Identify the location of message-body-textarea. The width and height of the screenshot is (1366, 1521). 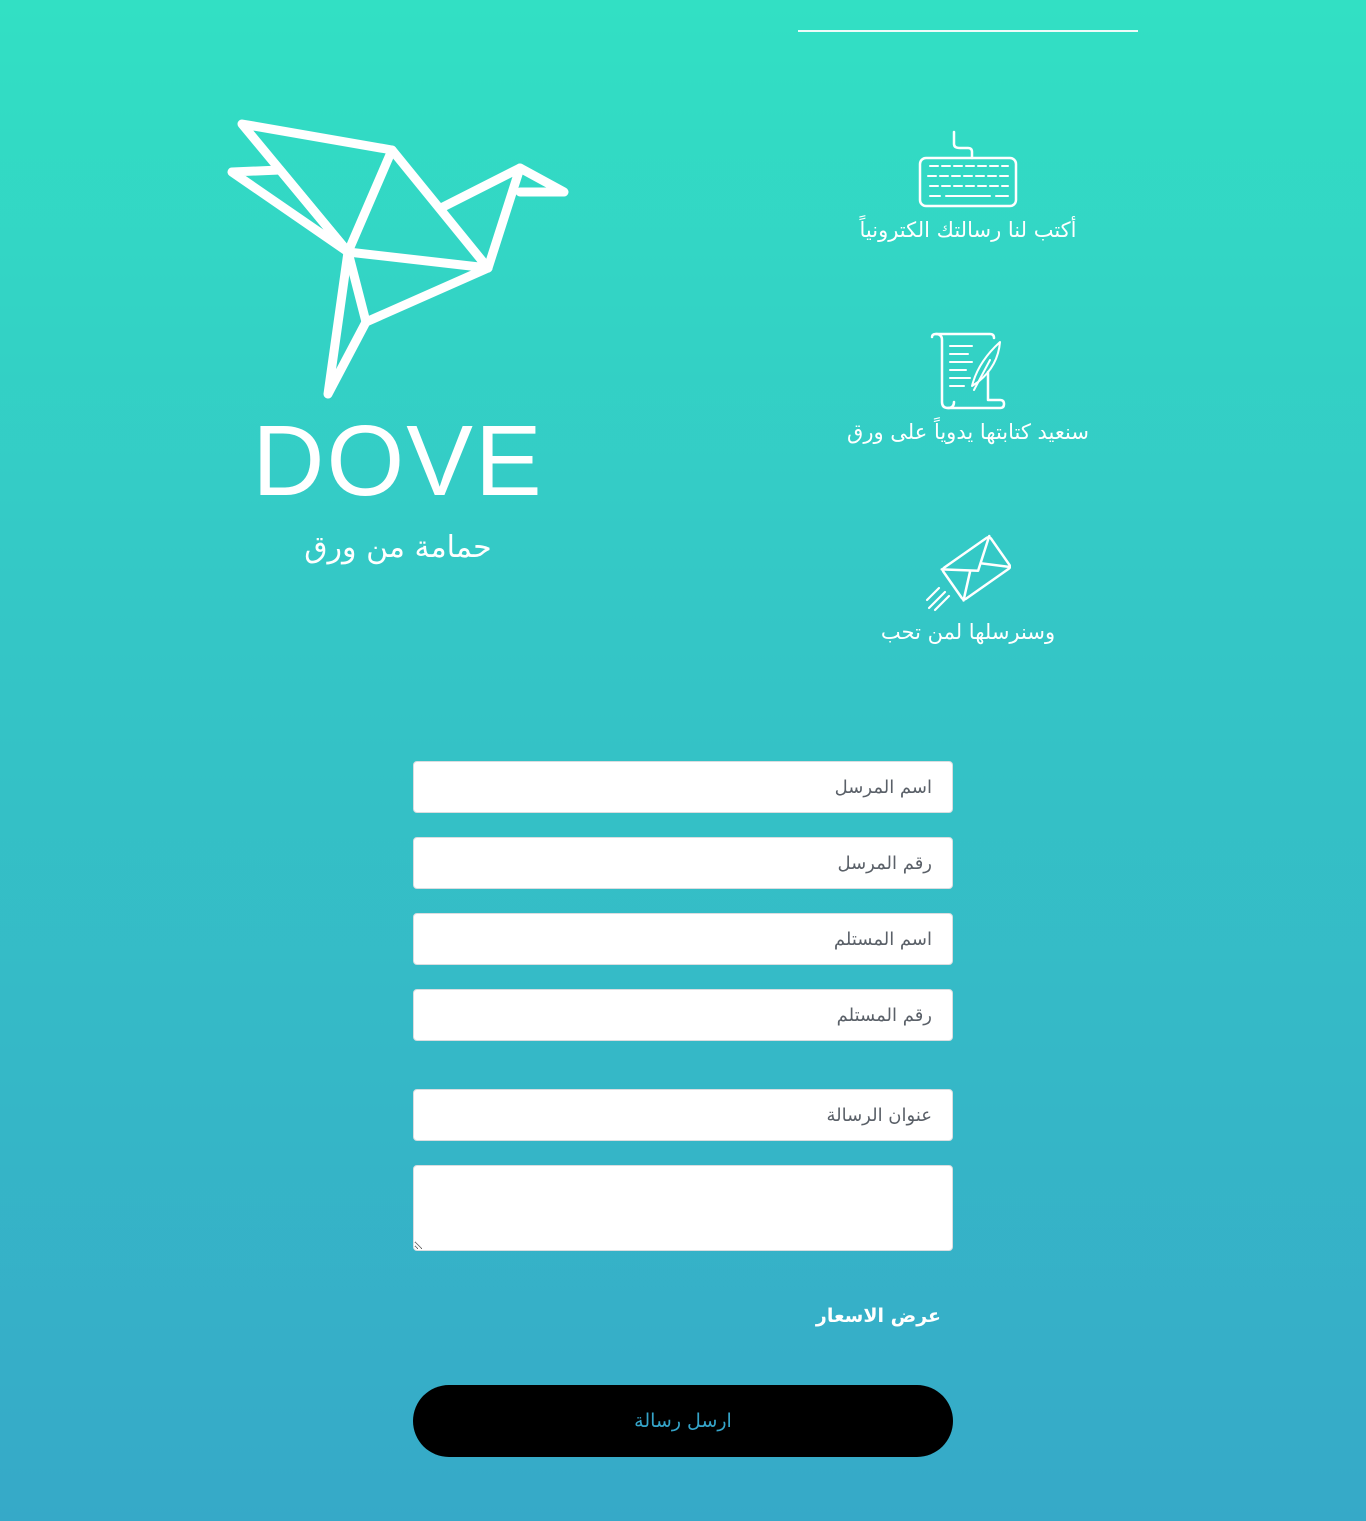
(683, 1208).